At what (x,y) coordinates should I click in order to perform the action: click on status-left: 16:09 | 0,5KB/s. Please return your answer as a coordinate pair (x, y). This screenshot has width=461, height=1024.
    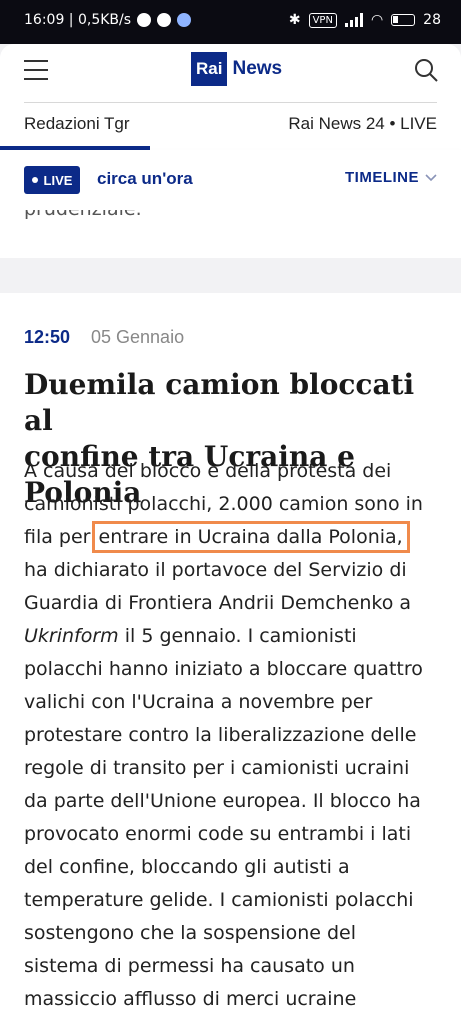
    Looking at the image, I should click on (108, 20).